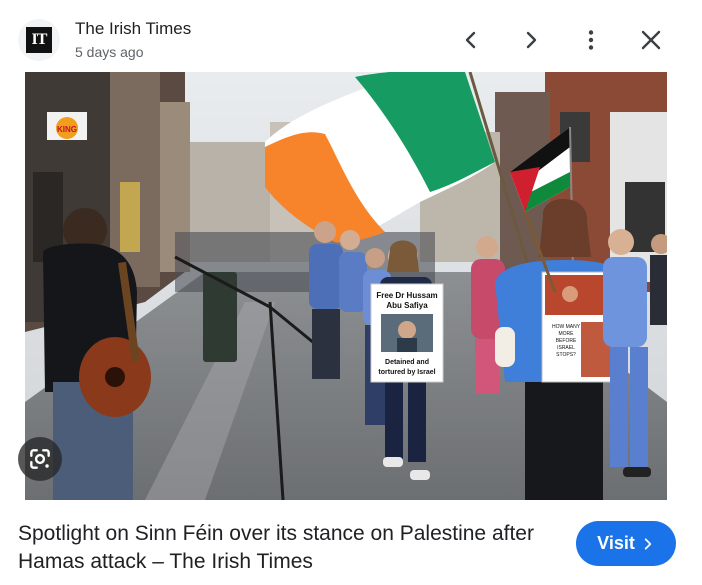 The width and height of the screenshot is (702, 585). What do you see at coordinates (566, 327) in the screenshot?
I see `placard2-line-1: HOW MANY` at bounding box center [566, 327].